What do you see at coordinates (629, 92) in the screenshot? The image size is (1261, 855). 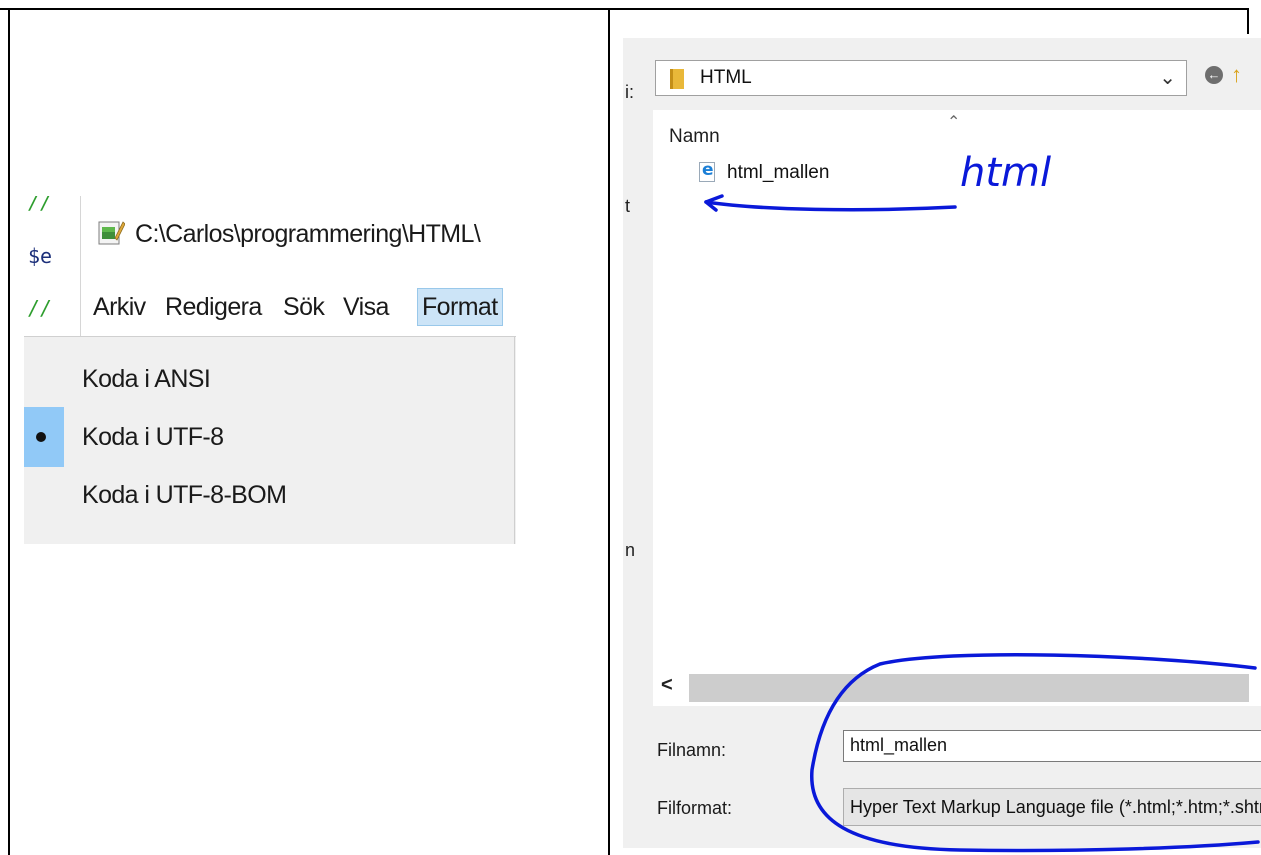 I see `cropped-label-fragment: i:` at bounding box center [629, 92].